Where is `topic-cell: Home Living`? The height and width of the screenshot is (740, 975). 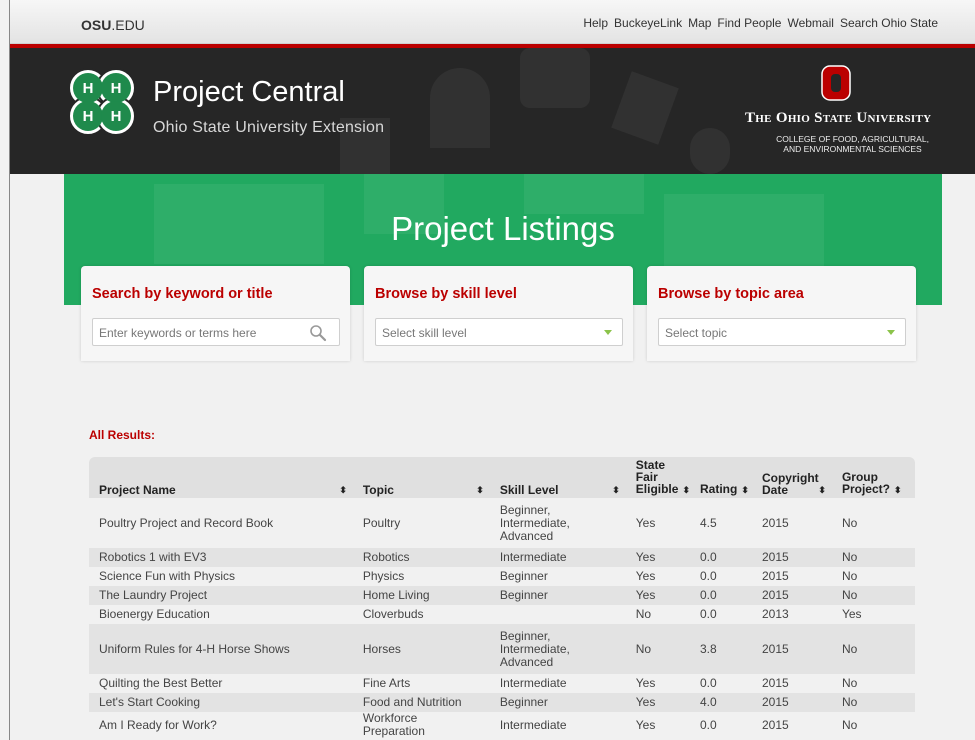 topic-cell: Home Living is located at coordinates (396, 595).